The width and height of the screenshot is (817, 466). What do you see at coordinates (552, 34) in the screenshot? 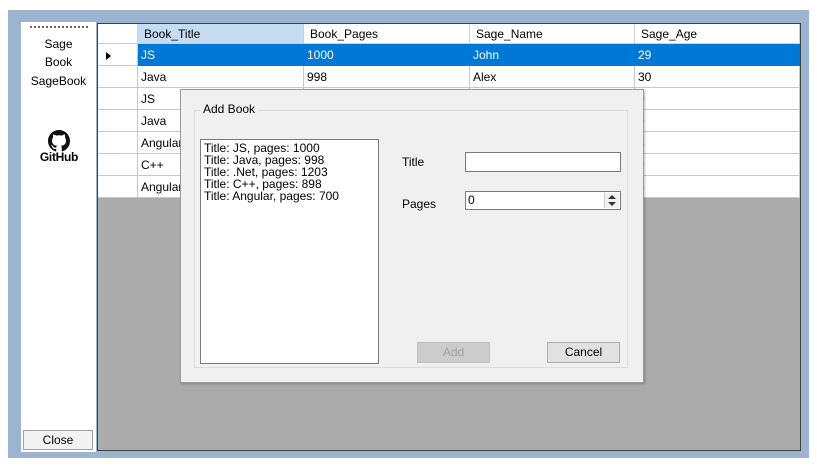
I see `column-header-sage-name: Sage_Name` at bounding box center [552, 34].